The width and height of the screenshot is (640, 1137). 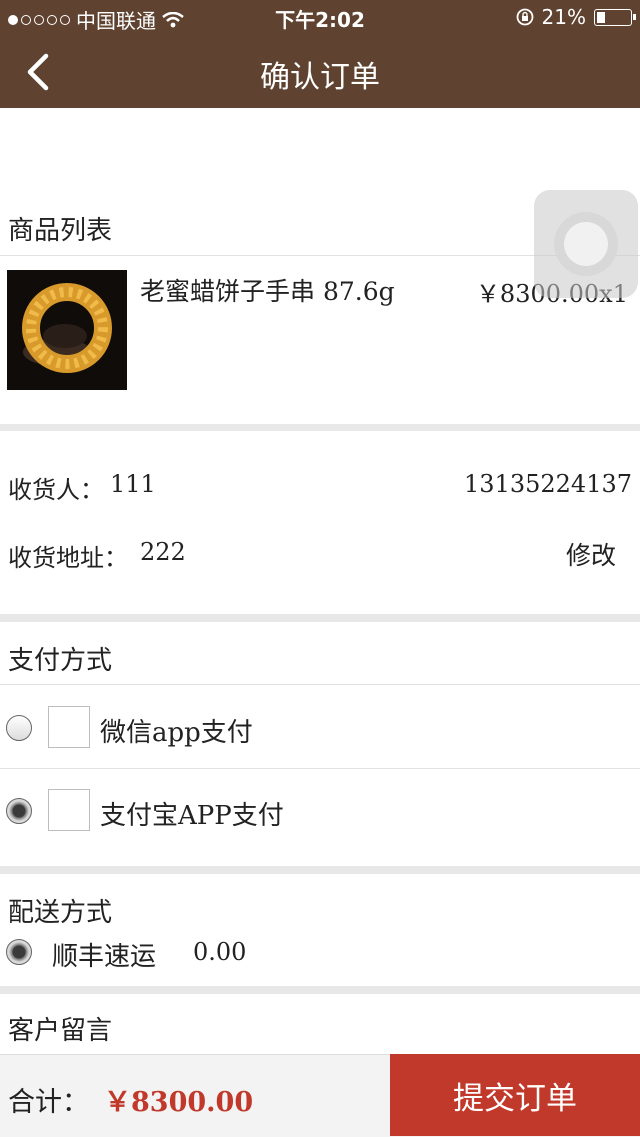 I want to click on receiver-phone: 13135224137, so click(x=548, y=484).